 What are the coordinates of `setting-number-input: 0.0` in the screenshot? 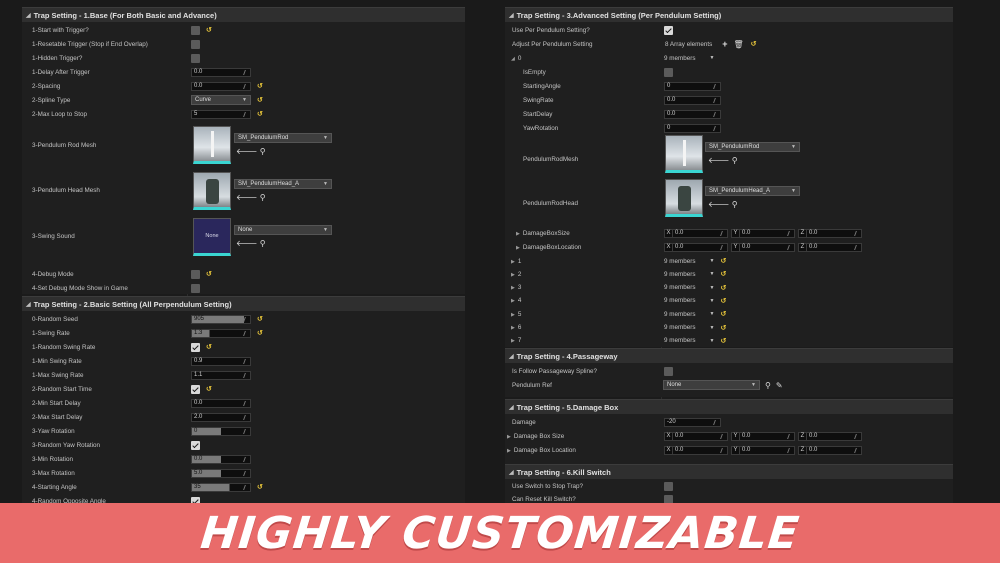 It's located at (221, 403).